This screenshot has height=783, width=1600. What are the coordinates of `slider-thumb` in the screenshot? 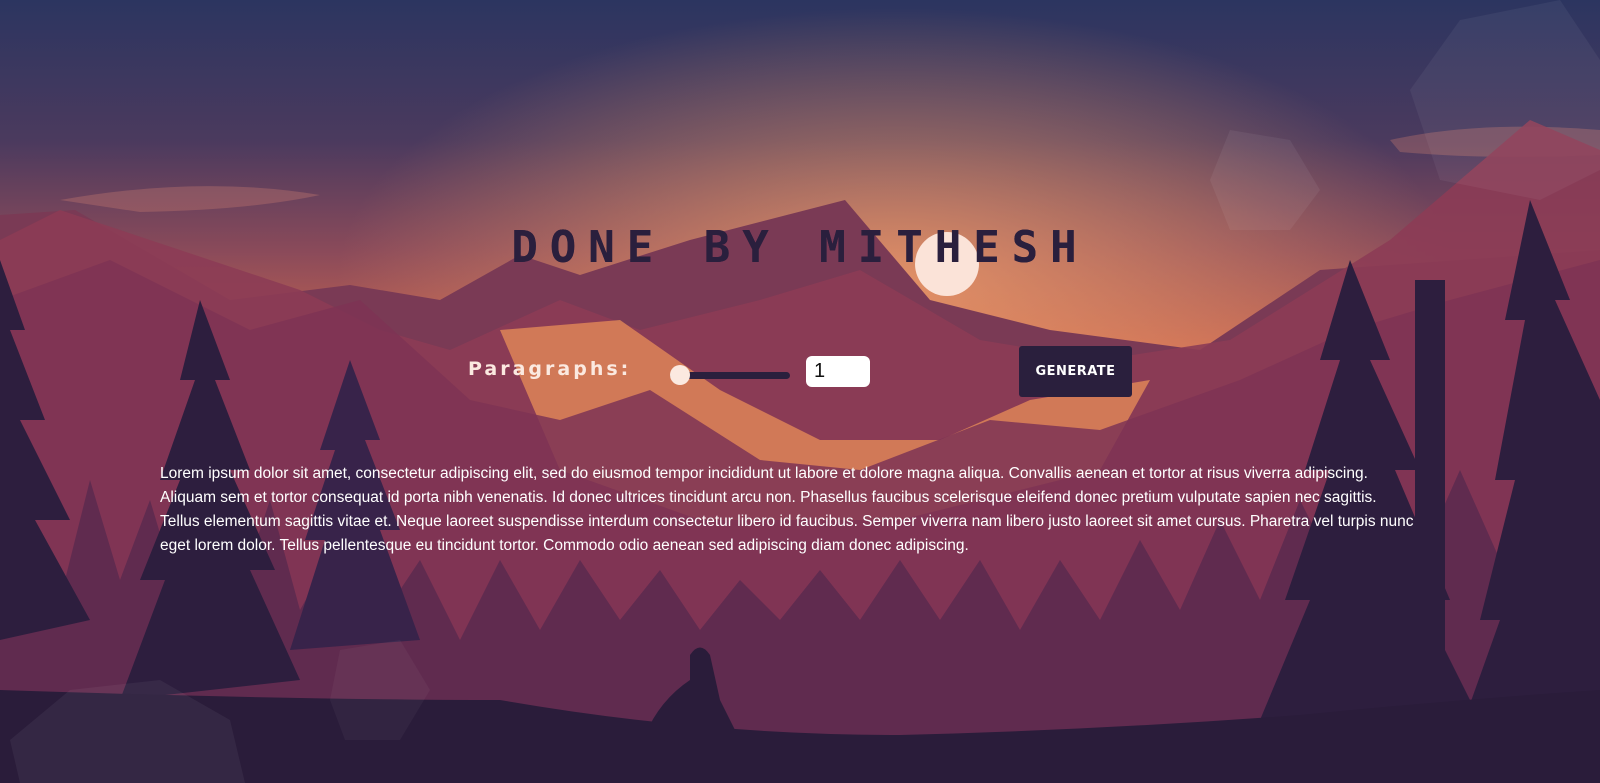 It's located at (680, 375).